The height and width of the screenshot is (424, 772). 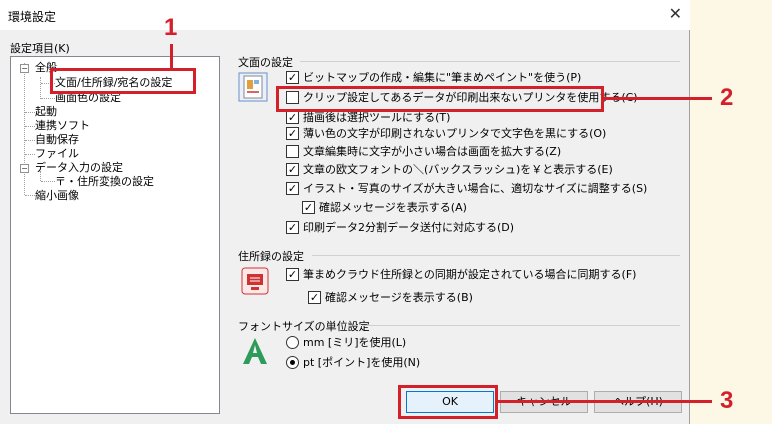 What do you see at coordinates (727, 97) in the screenshot?
I see `callout-number-2: 2` at bounding box center [727, 97].